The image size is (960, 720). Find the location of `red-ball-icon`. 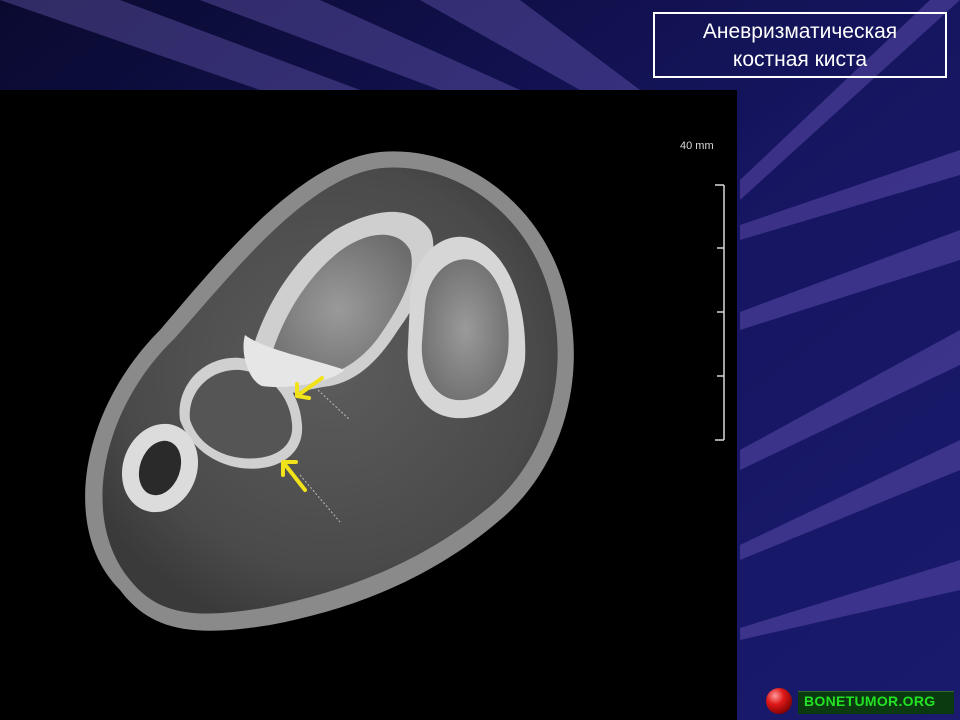

red-ball-icon is located at coordinates (779, 701).